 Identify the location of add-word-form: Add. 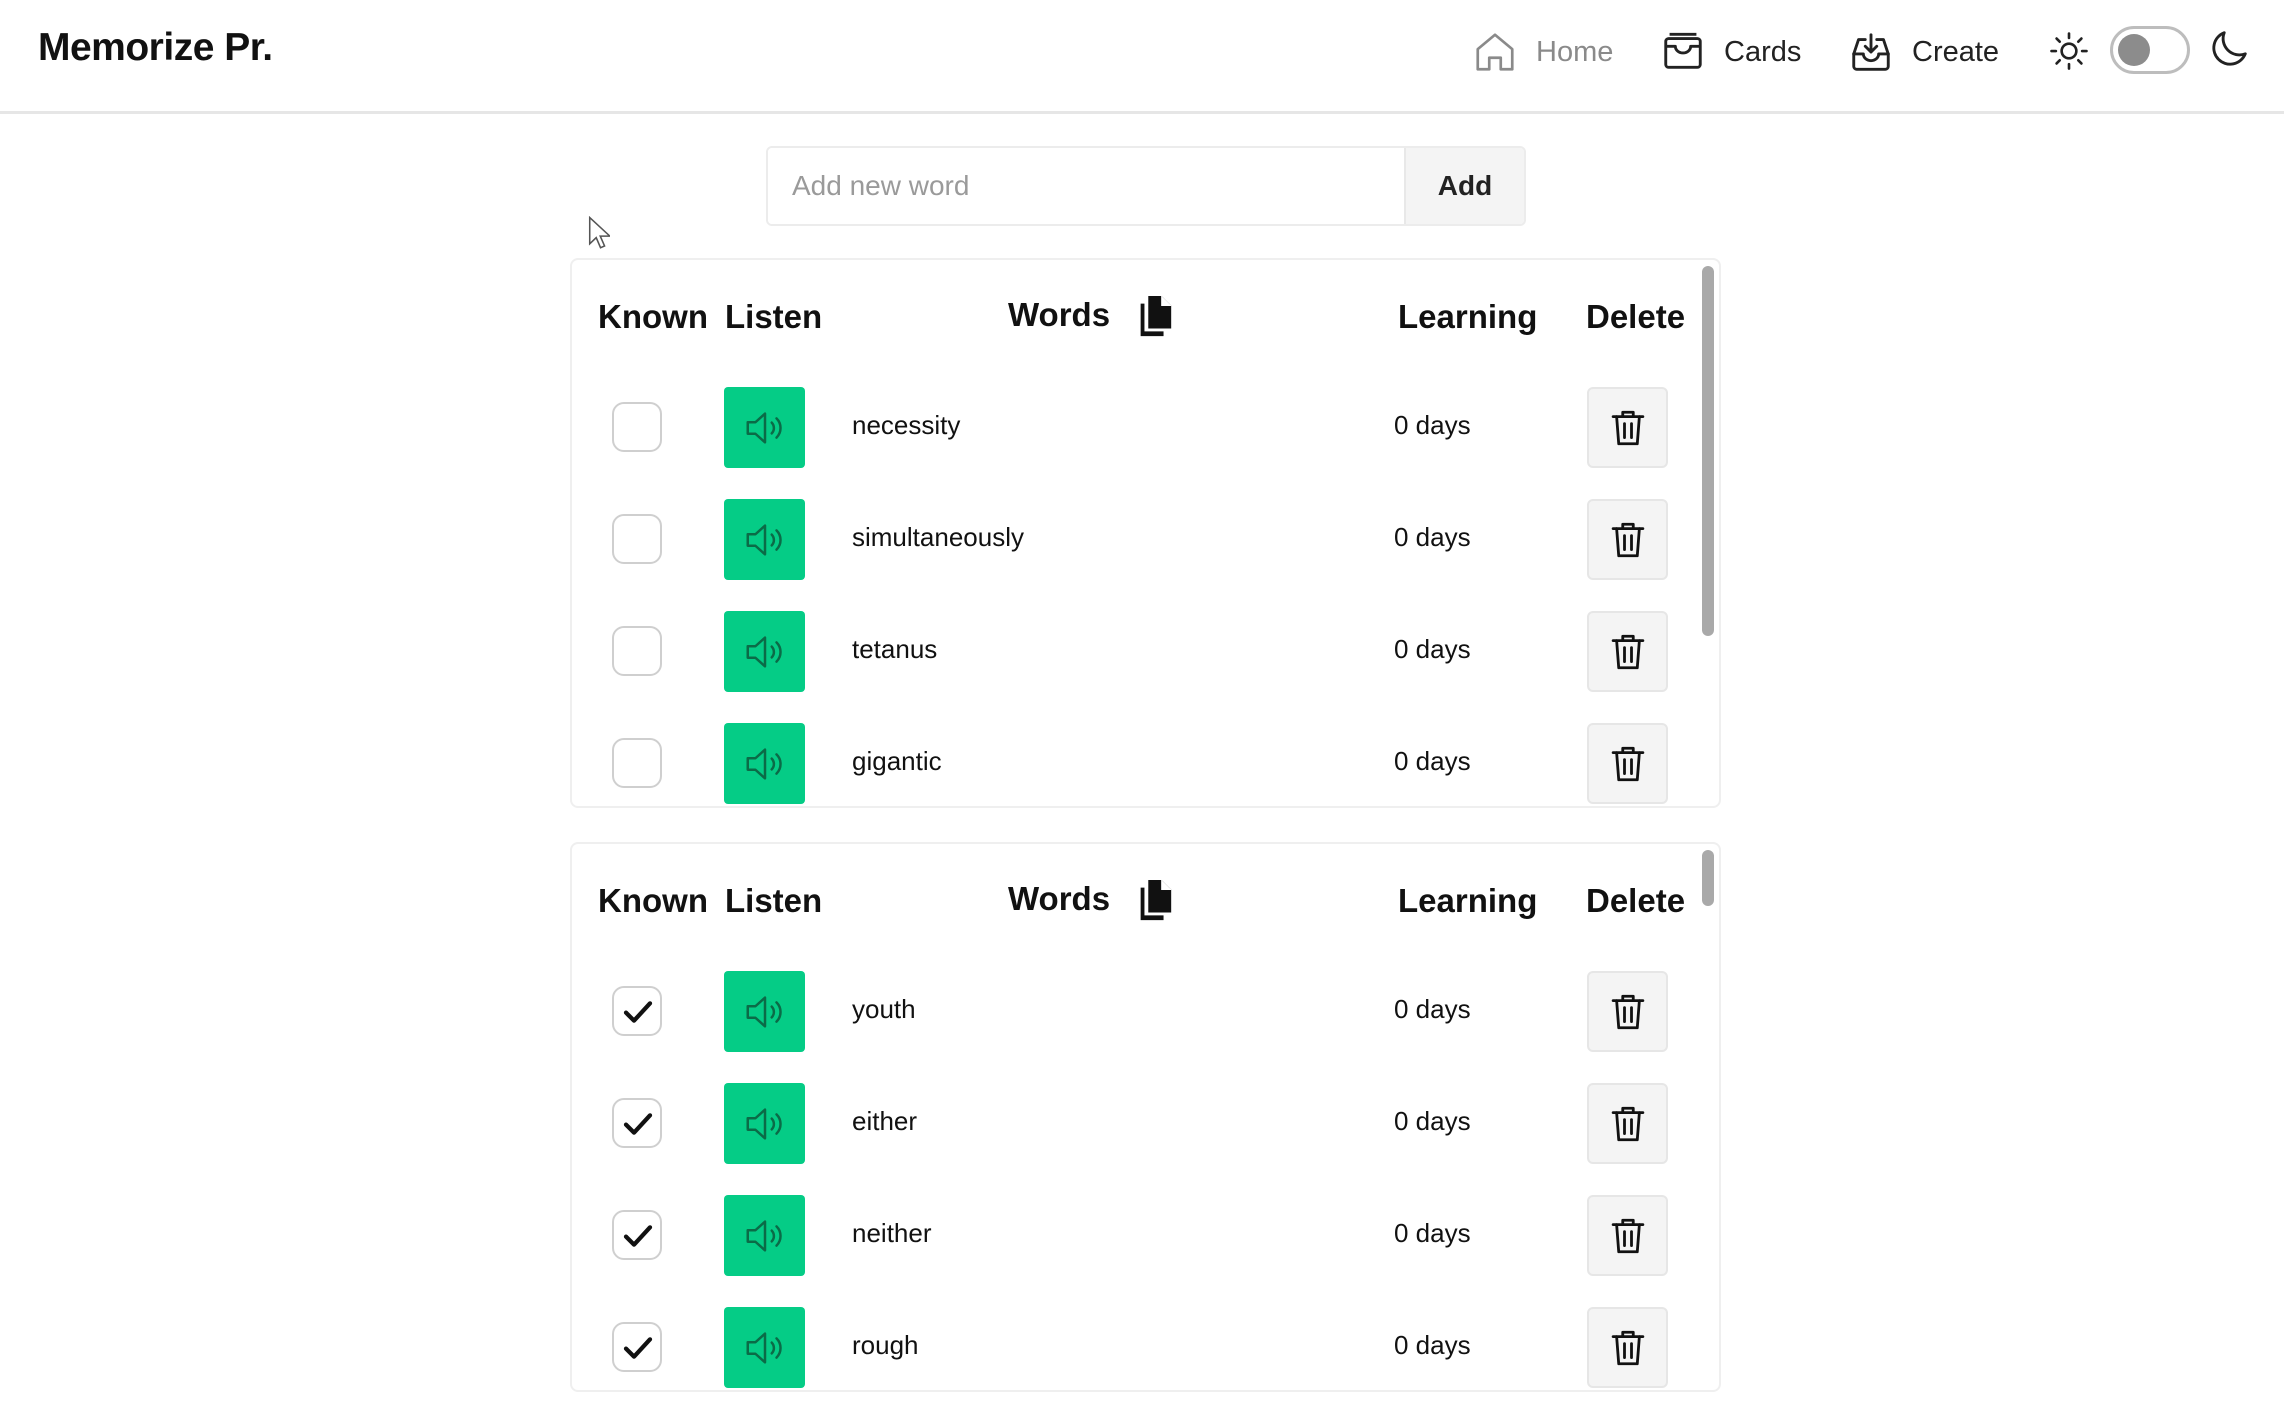
(1146, 186).